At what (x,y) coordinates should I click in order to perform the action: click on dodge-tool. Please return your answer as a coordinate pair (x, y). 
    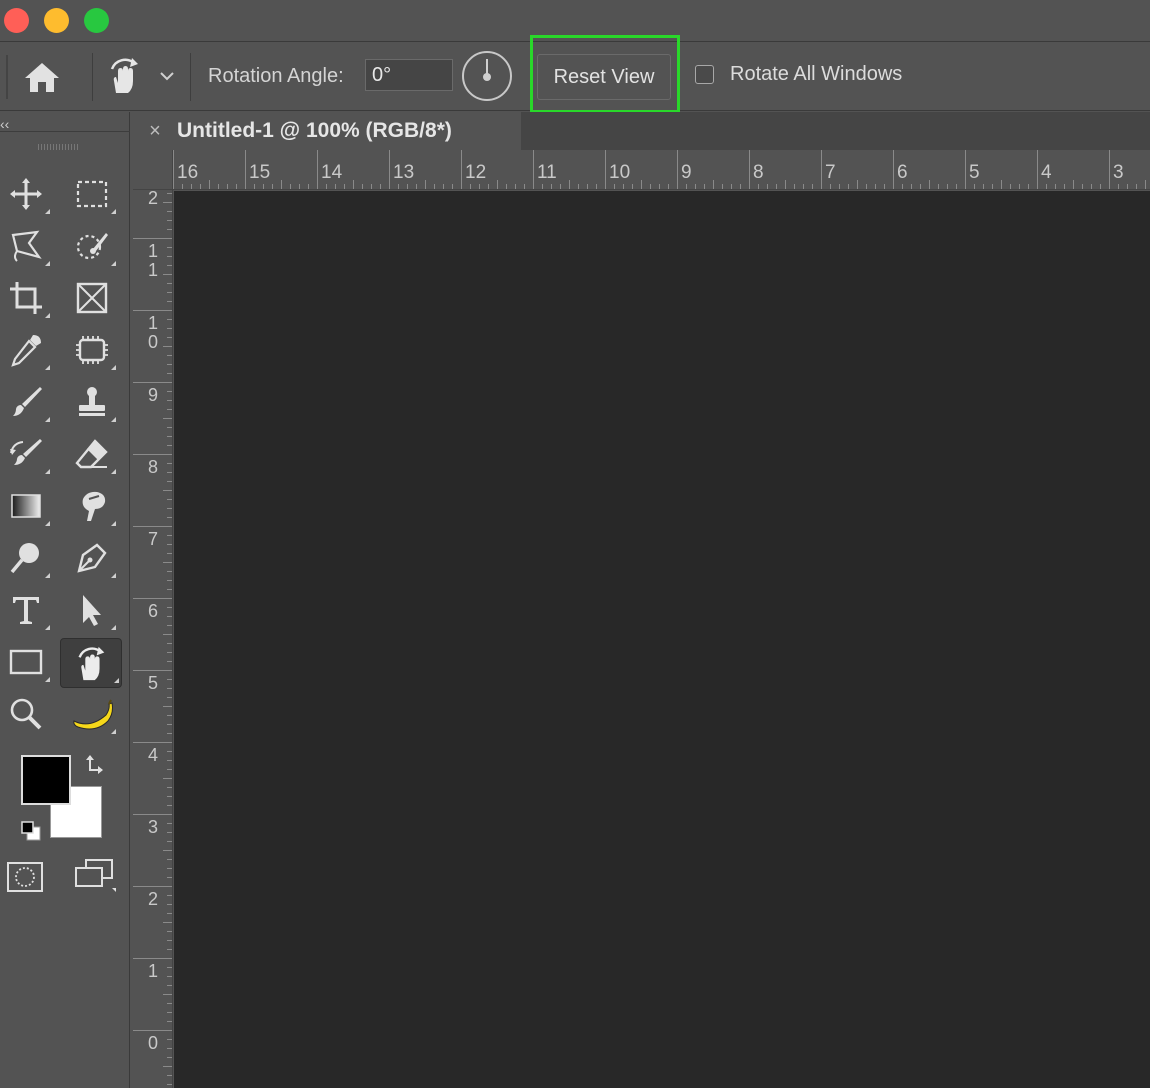
    Looking at the image, I should click on (26, 558).